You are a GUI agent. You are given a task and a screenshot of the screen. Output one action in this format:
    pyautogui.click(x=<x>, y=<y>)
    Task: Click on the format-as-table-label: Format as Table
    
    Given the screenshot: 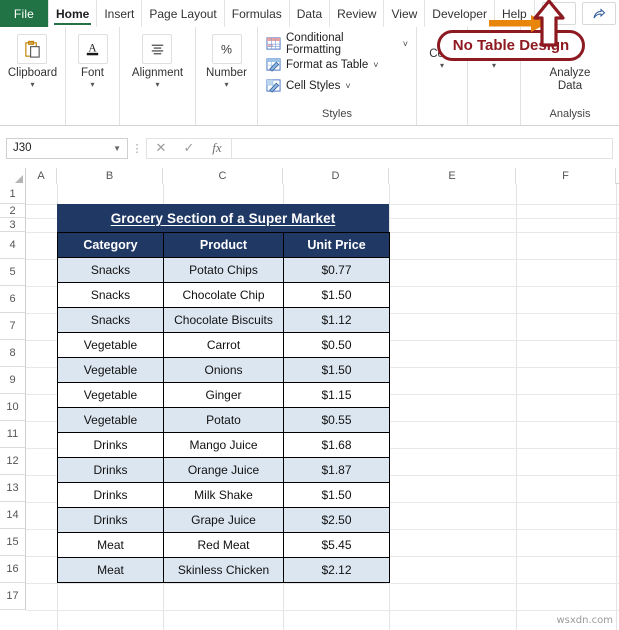 What is the action you would take?
    pyautogui.click(x=327, y=64)
    